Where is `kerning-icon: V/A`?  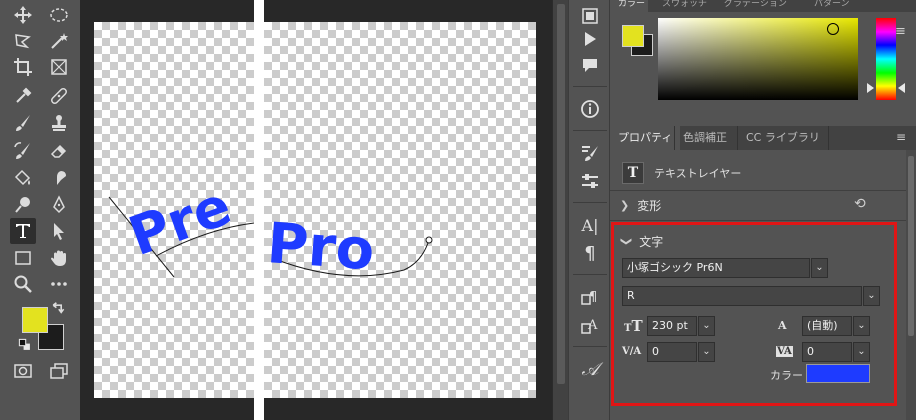
kerning-icon: V/A is located at coordinates (632, 351).